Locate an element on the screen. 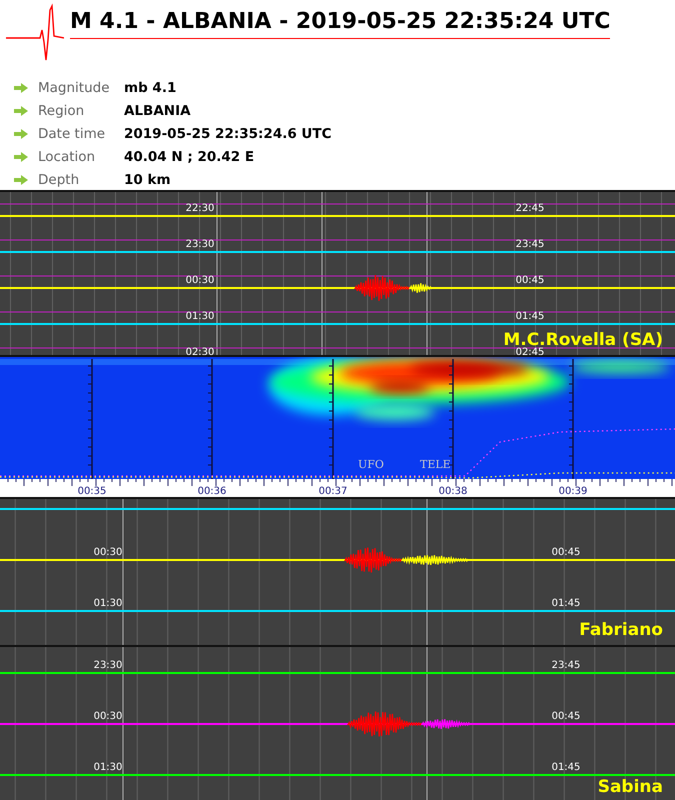 This screenshot has height=800, width=675. axis-label: 00:35 is located at coordinates (92, 491).